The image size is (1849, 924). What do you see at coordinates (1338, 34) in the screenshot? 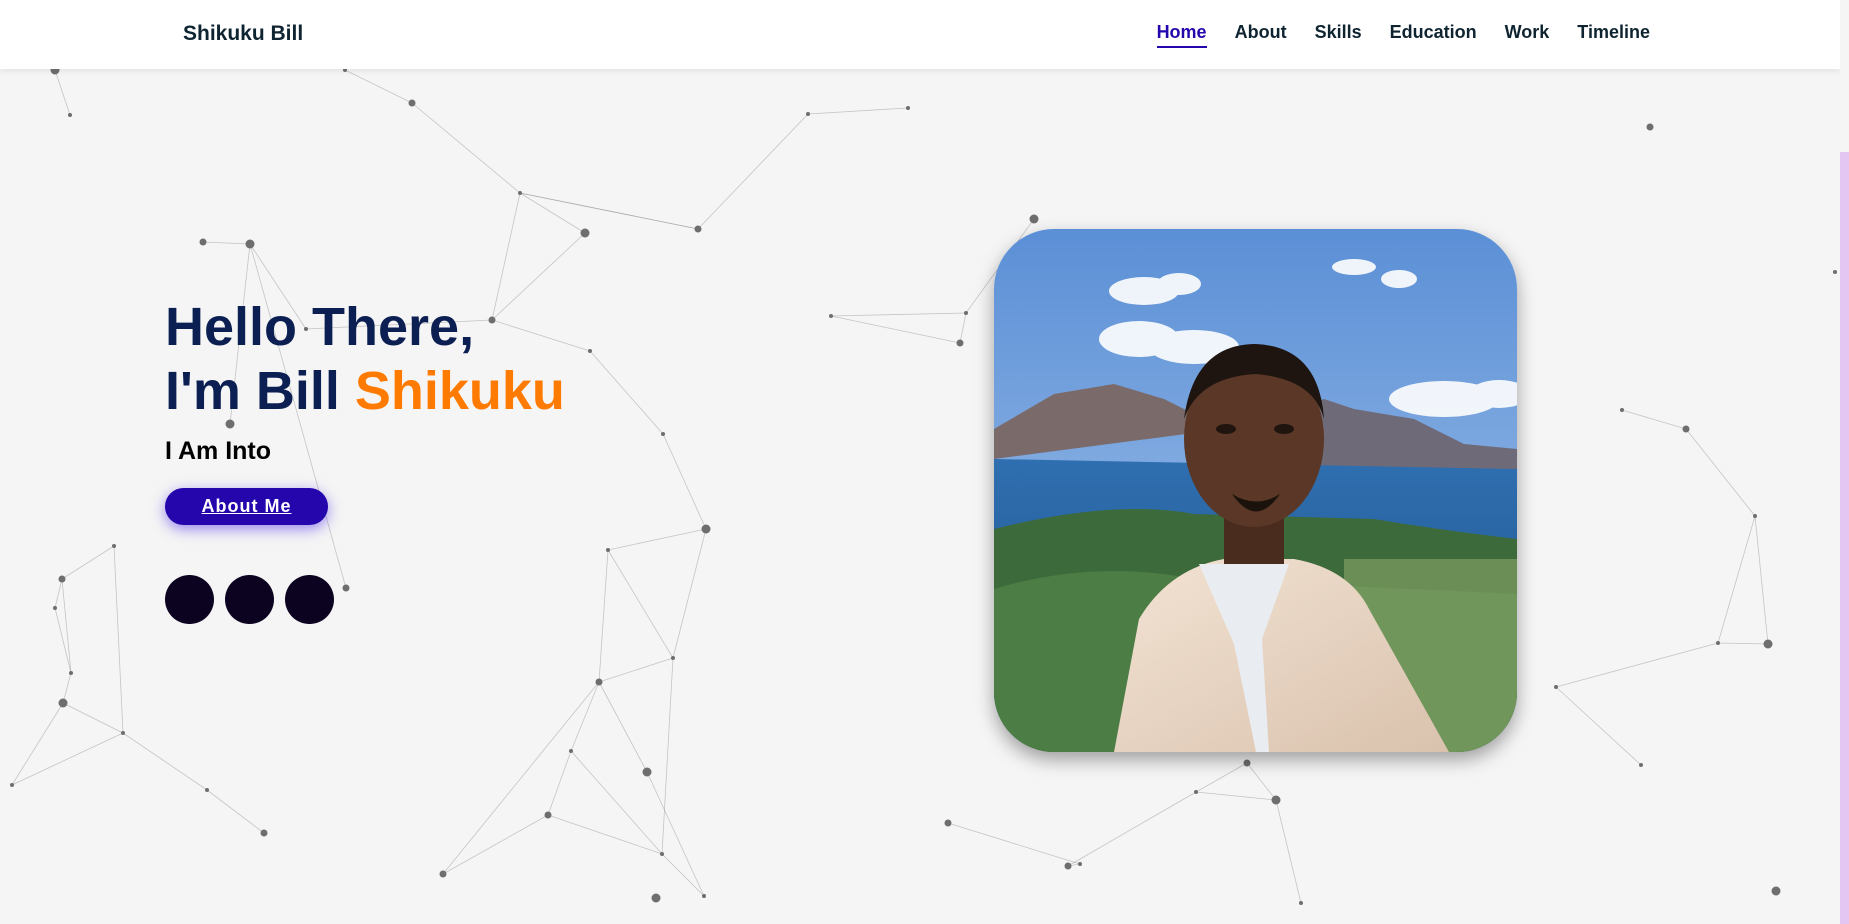
I see `nav-skills: Skills` at bounding box center [1338, 34].